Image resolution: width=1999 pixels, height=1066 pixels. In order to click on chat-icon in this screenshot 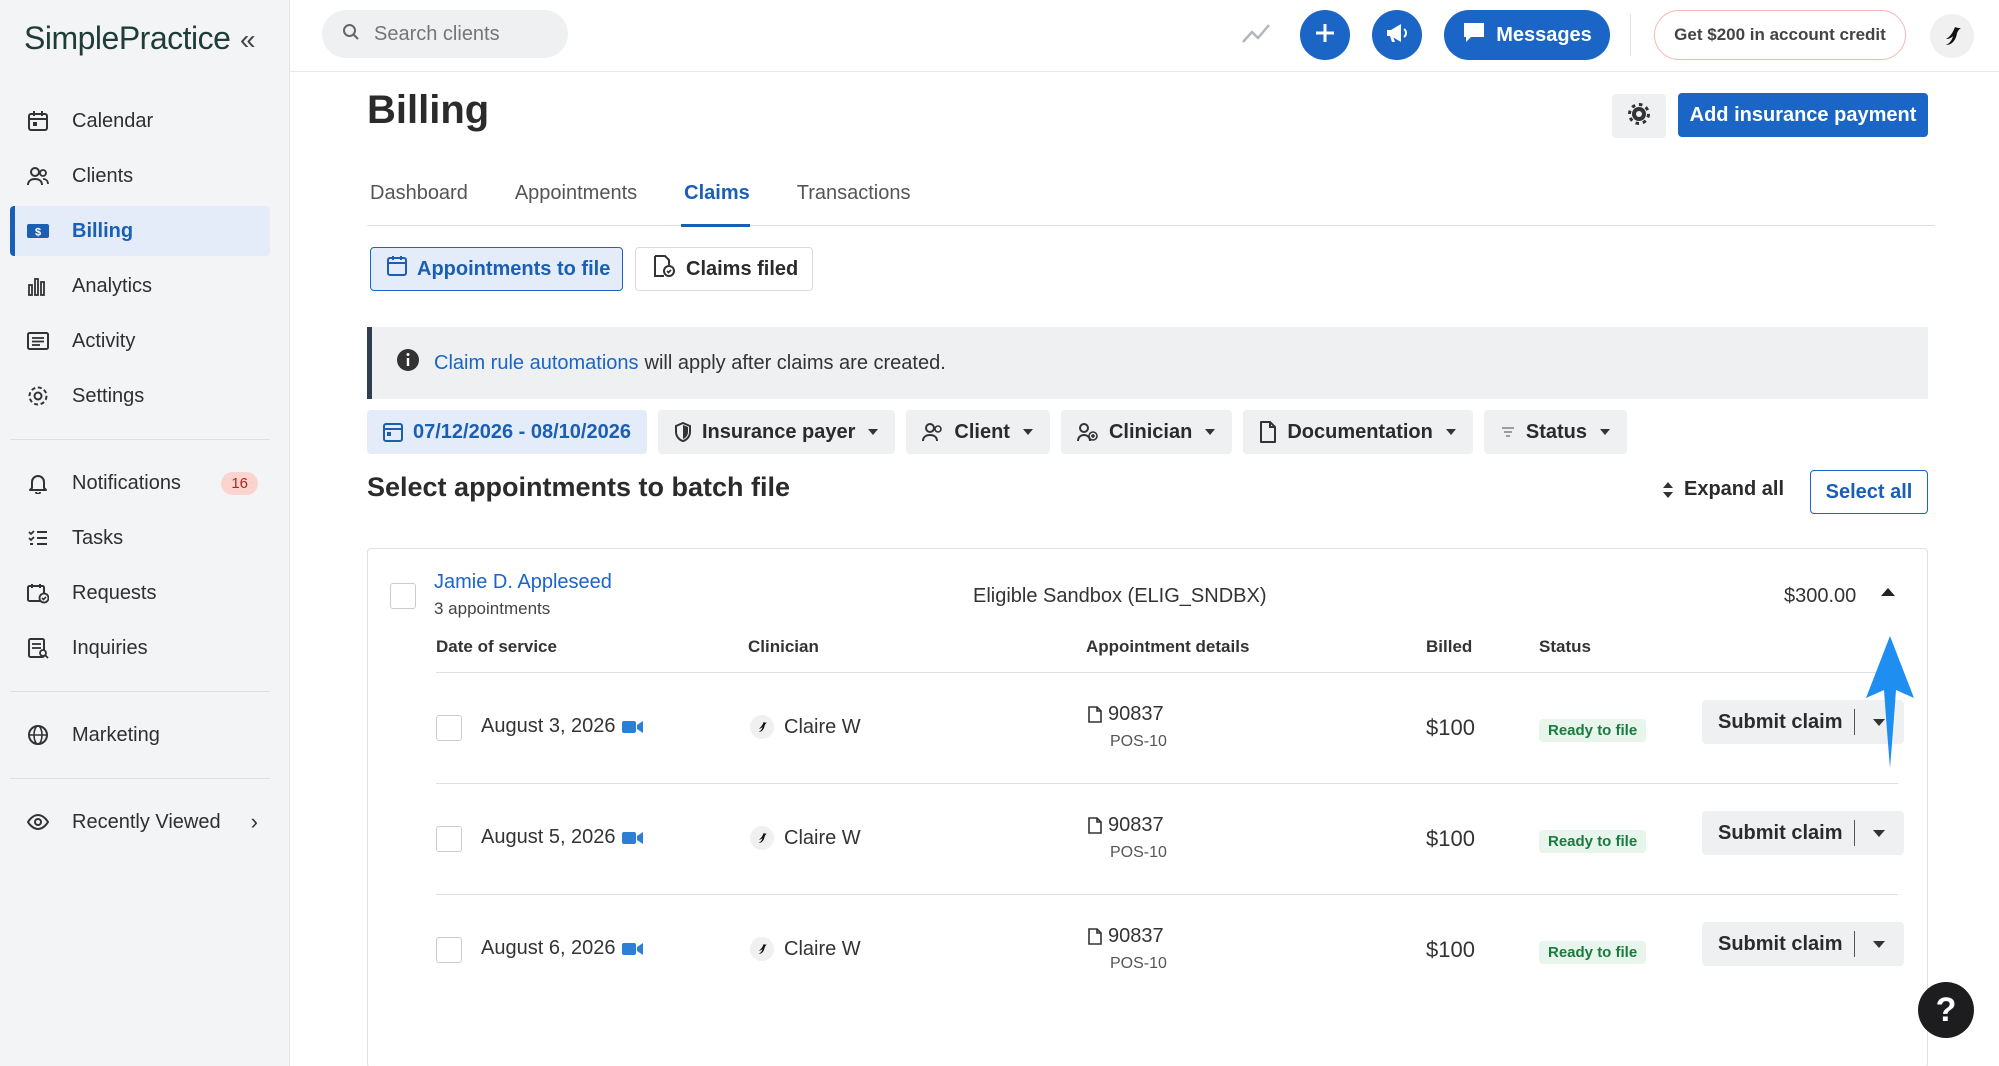, I will do `click(1479, 35)`.